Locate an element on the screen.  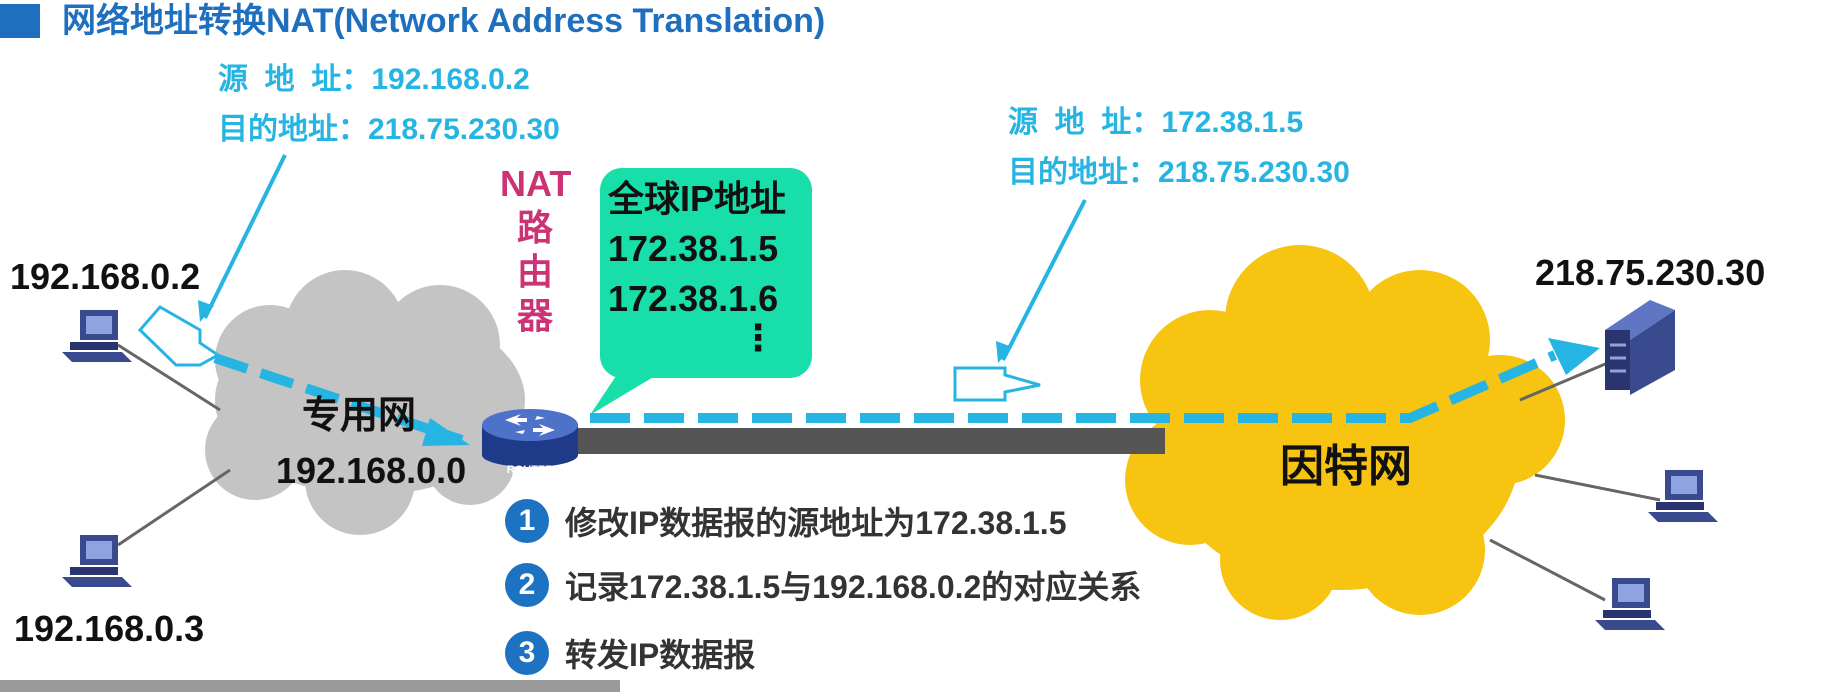
step-number-badge: 2 is located at coordinates (527, 585).